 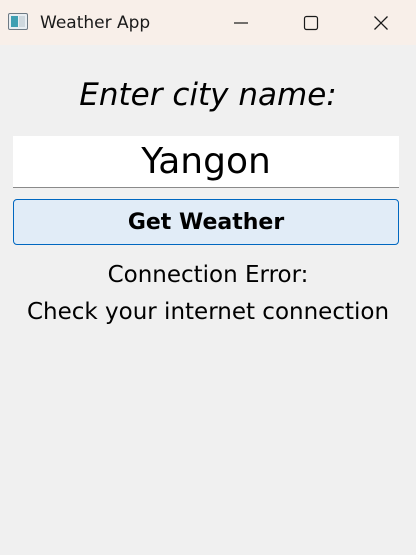 What do you see at coordinates (22, 21) in the screenshot?
I see `app-icon-pane-right` at bounding box center [22, 21].